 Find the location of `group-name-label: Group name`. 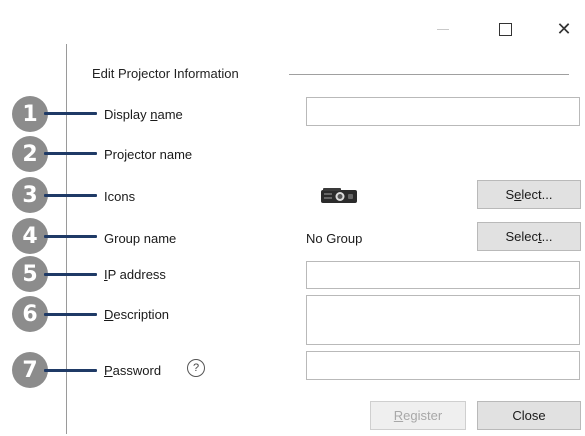

group-name-label: Group name is located at coordinates (140, 238).